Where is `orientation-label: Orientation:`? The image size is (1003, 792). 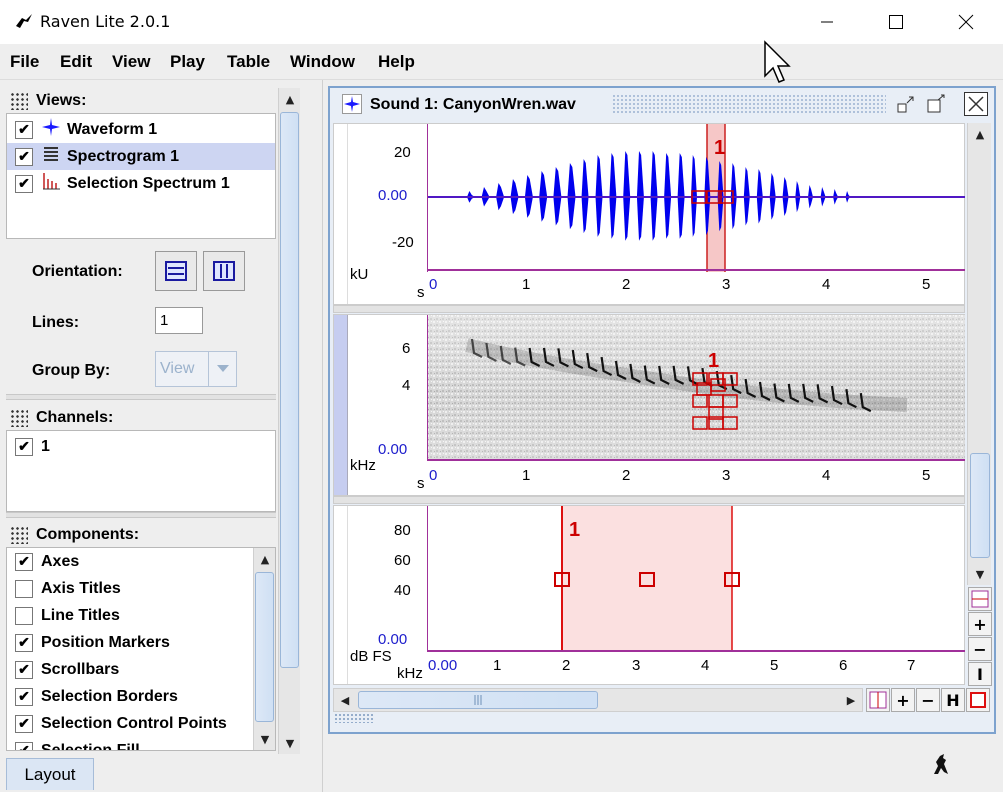 orientation-label: Orientation: is located at coordinates (77, 271).